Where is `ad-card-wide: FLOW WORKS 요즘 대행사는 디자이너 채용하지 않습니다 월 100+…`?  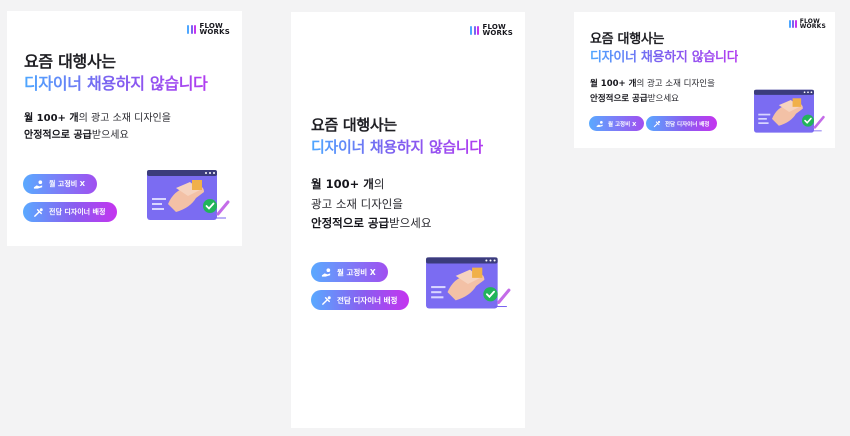
ad-card-wide: FLOW WORKS 요즘 대행사는 디자이너 채용하지 않습니다 월 100+… is located at coordinates (704, 80).